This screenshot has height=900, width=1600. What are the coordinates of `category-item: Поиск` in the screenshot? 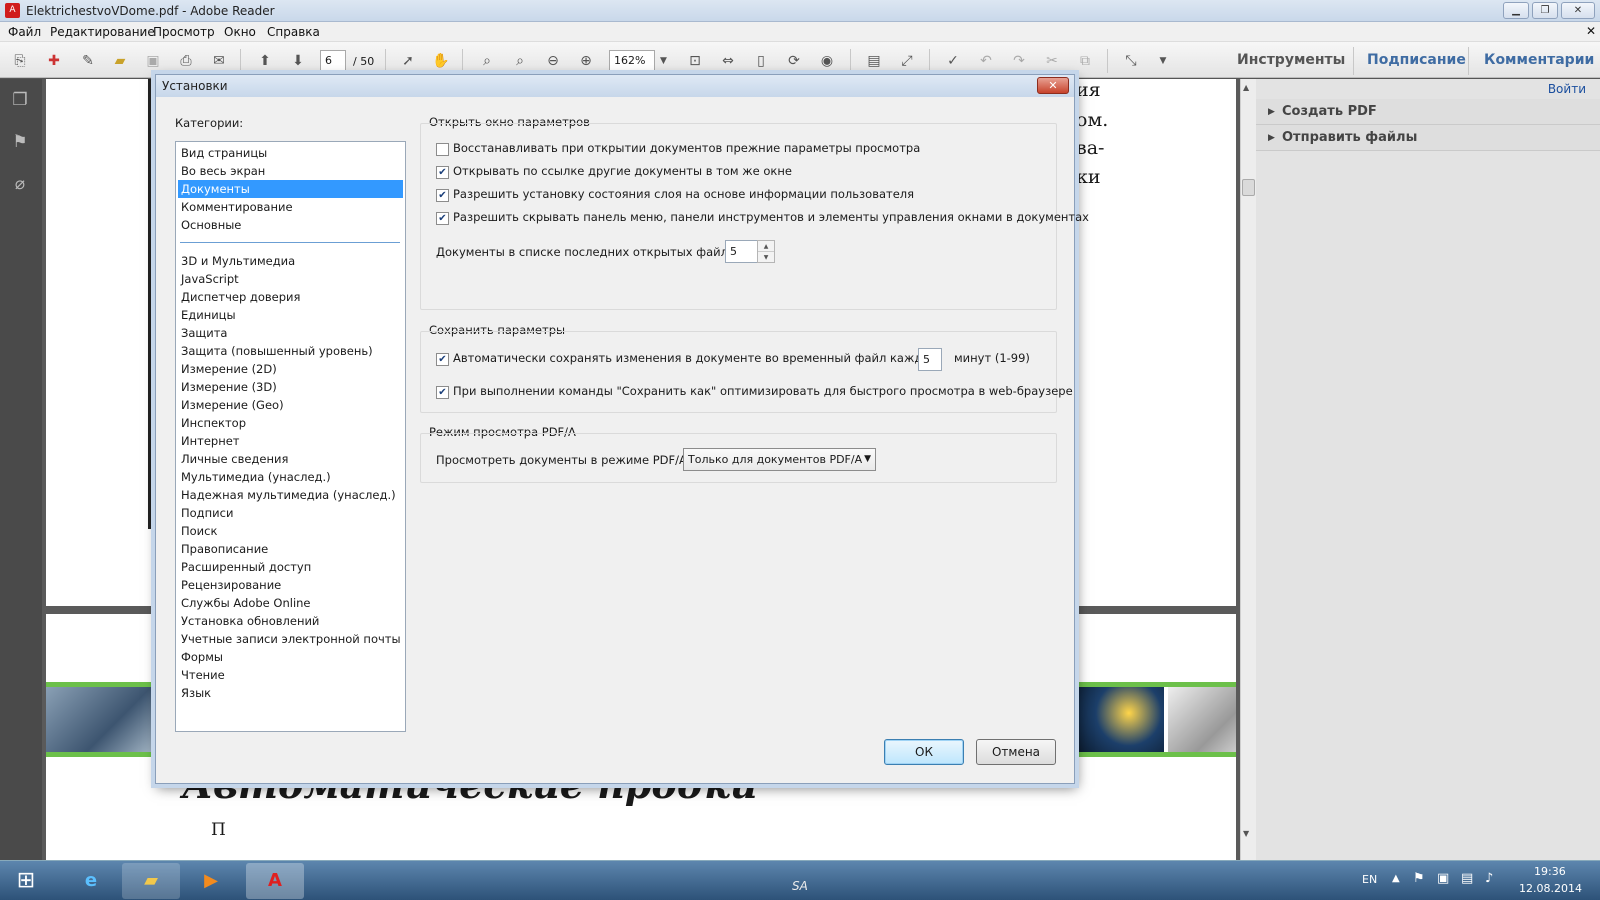 It's located at (290, 531).